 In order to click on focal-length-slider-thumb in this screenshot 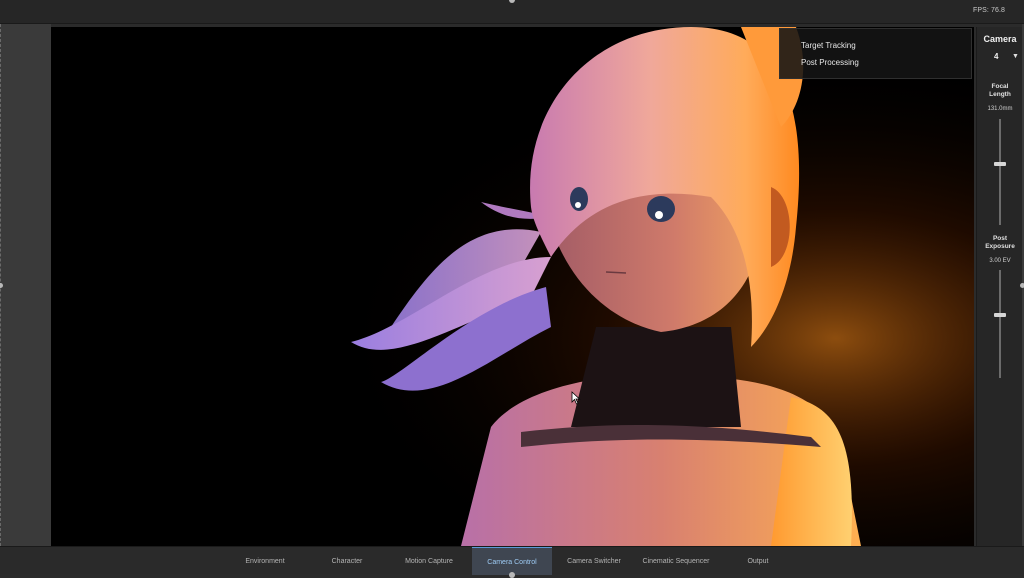, I will do `click(1000, 163)`.